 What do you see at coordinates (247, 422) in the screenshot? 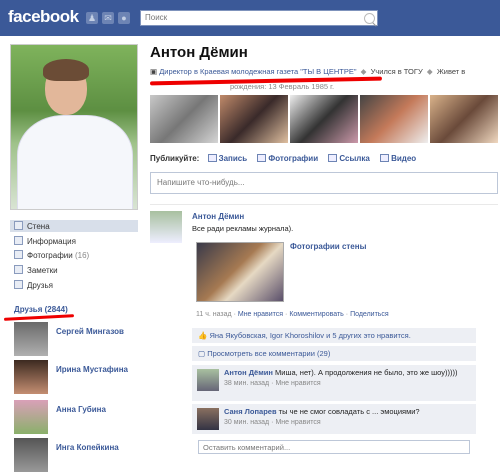
I see `comment-time: 30 мин. назад` at bounding box center [247, 422].